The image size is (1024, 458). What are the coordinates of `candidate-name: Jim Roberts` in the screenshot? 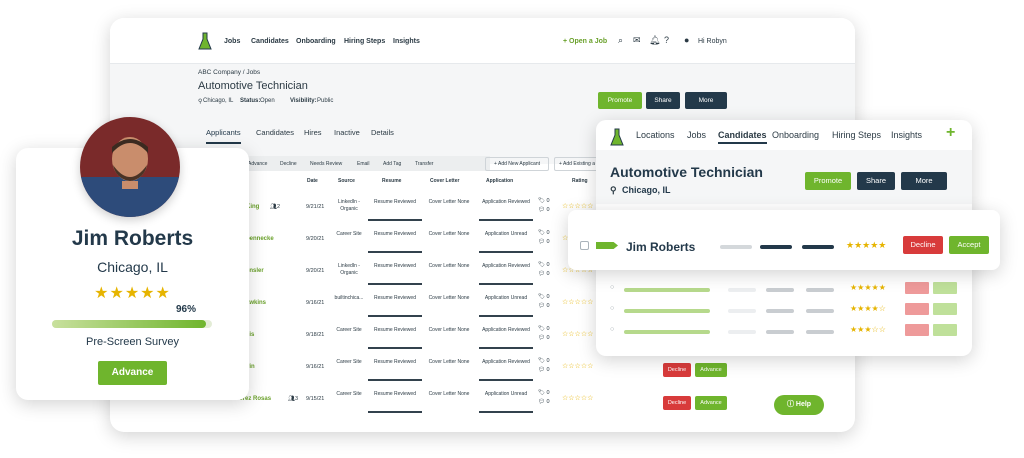 It's located at (660, 247).